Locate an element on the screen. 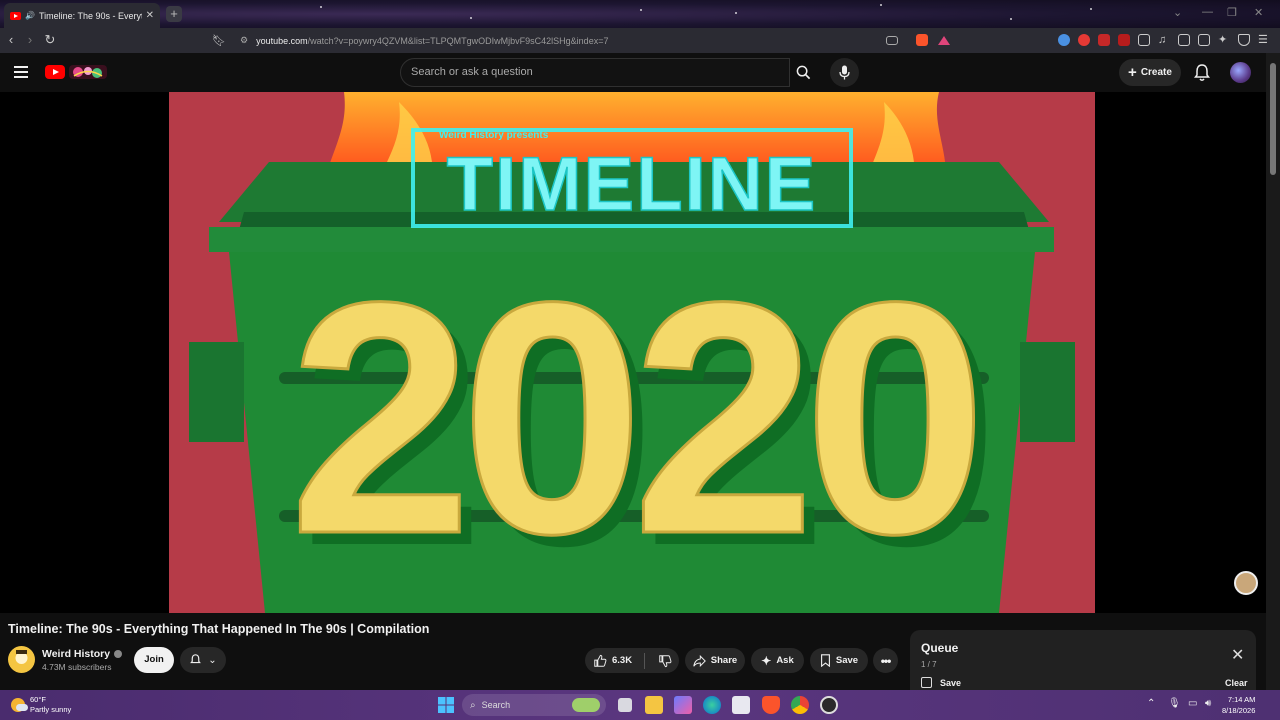 This screenshot has width=1280, height=720. like-dislike-group: 6.3K is located at coordinates (632, 660).